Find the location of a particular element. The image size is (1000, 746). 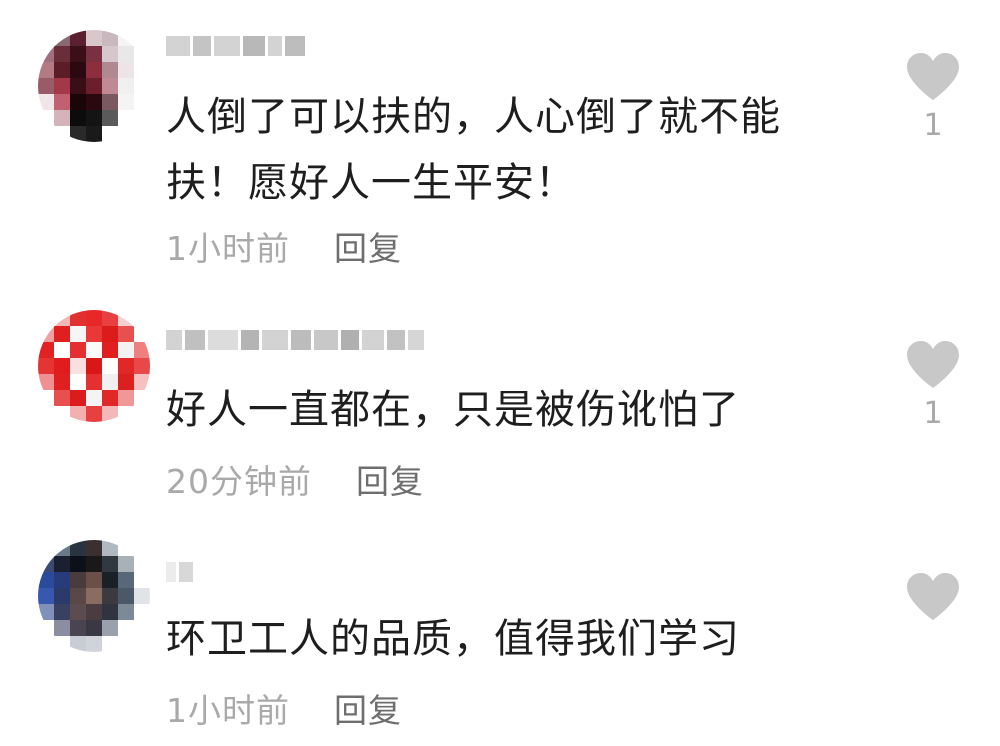

like-button is located at coordinates (933, 600).